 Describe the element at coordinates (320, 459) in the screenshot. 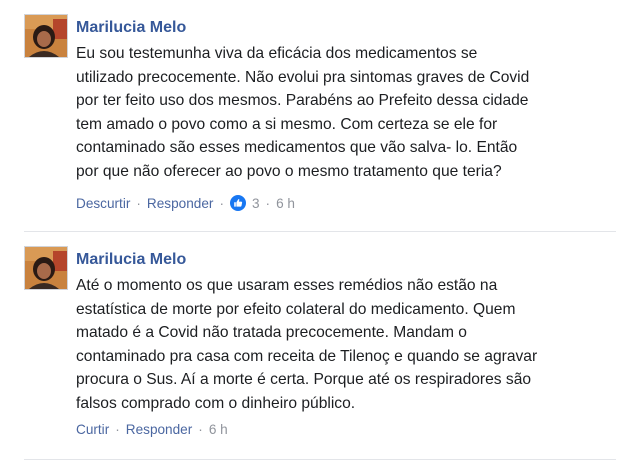

I see `divider` at that location.